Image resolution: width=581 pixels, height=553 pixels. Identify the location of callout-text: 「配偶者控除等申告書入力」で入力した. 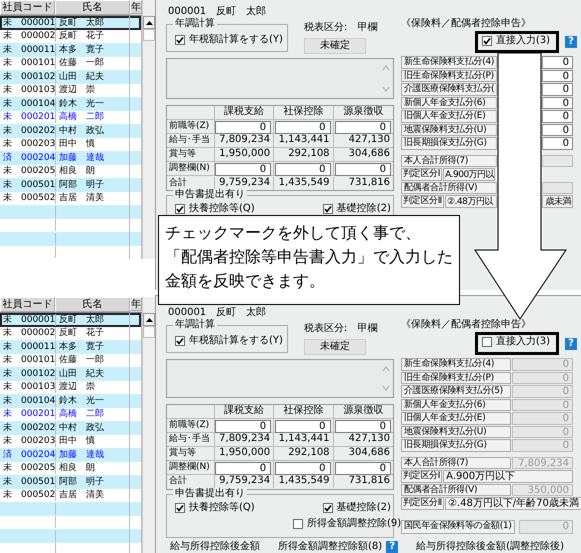
(309, 257).